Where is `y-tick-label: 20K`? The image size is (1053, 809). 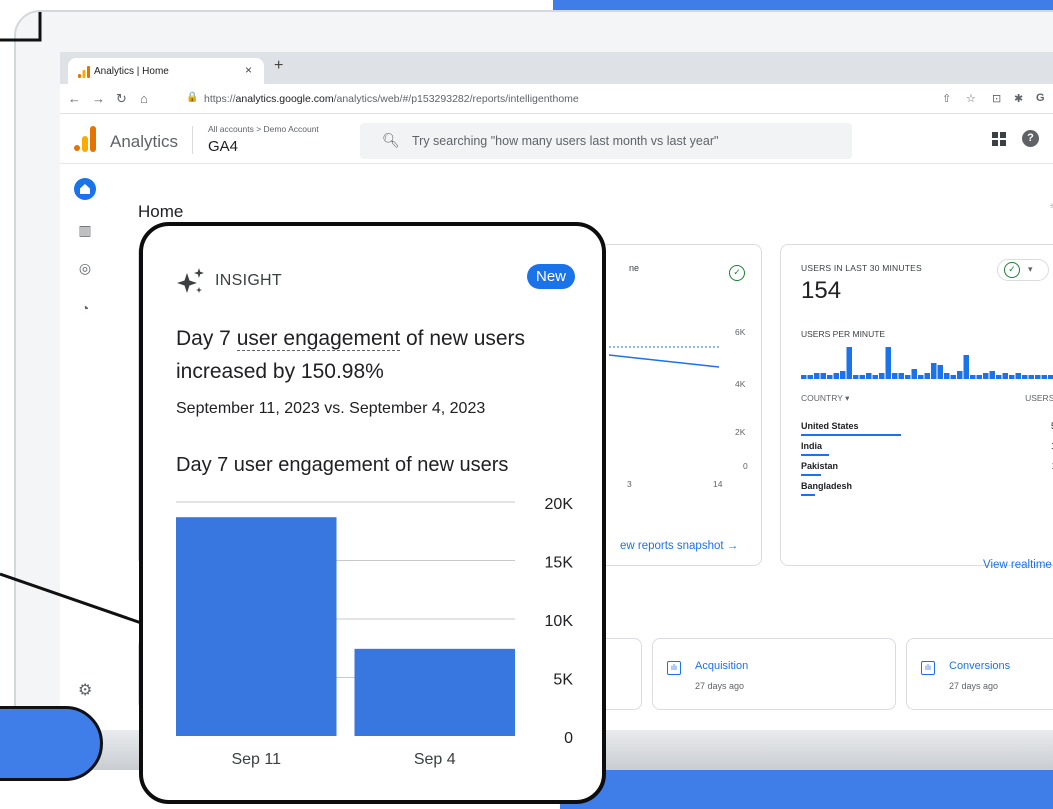
y-tick-label: 20K is located at coordinates (559, 504).